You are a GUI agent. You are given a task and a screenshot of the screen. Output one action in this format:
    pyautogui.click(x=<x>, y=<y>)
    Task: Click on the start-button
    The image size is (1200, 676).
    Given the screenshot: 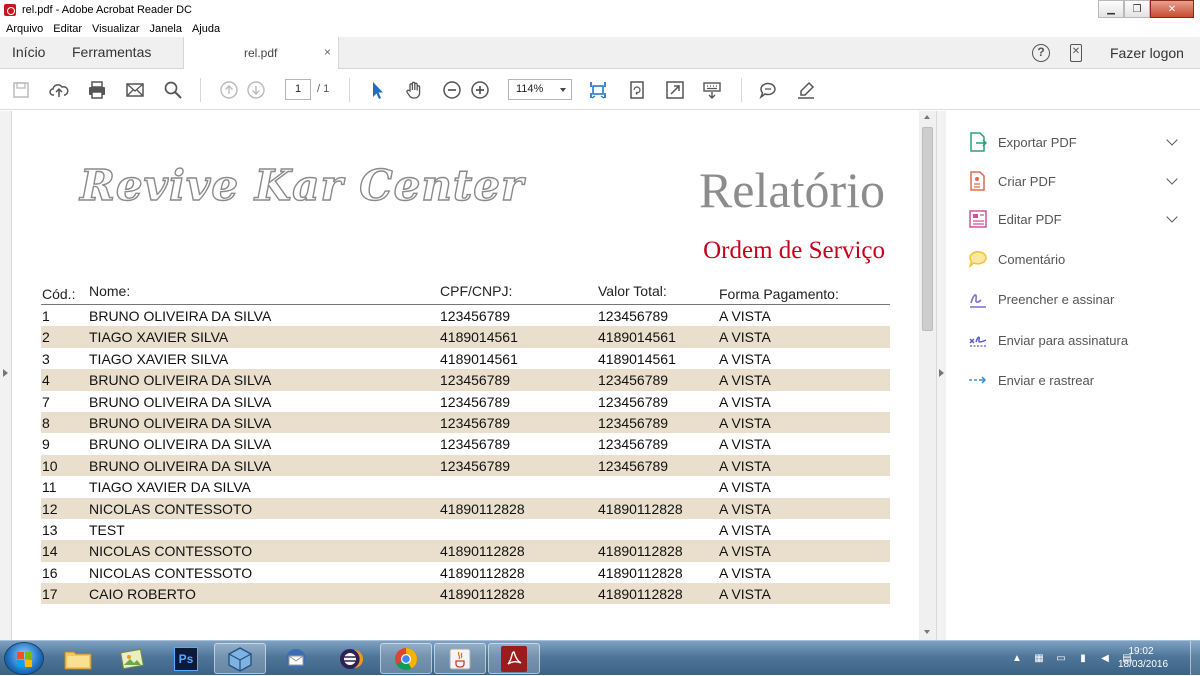 What is the action you would take?
    pyautogui.click(x=24, y=658)
    